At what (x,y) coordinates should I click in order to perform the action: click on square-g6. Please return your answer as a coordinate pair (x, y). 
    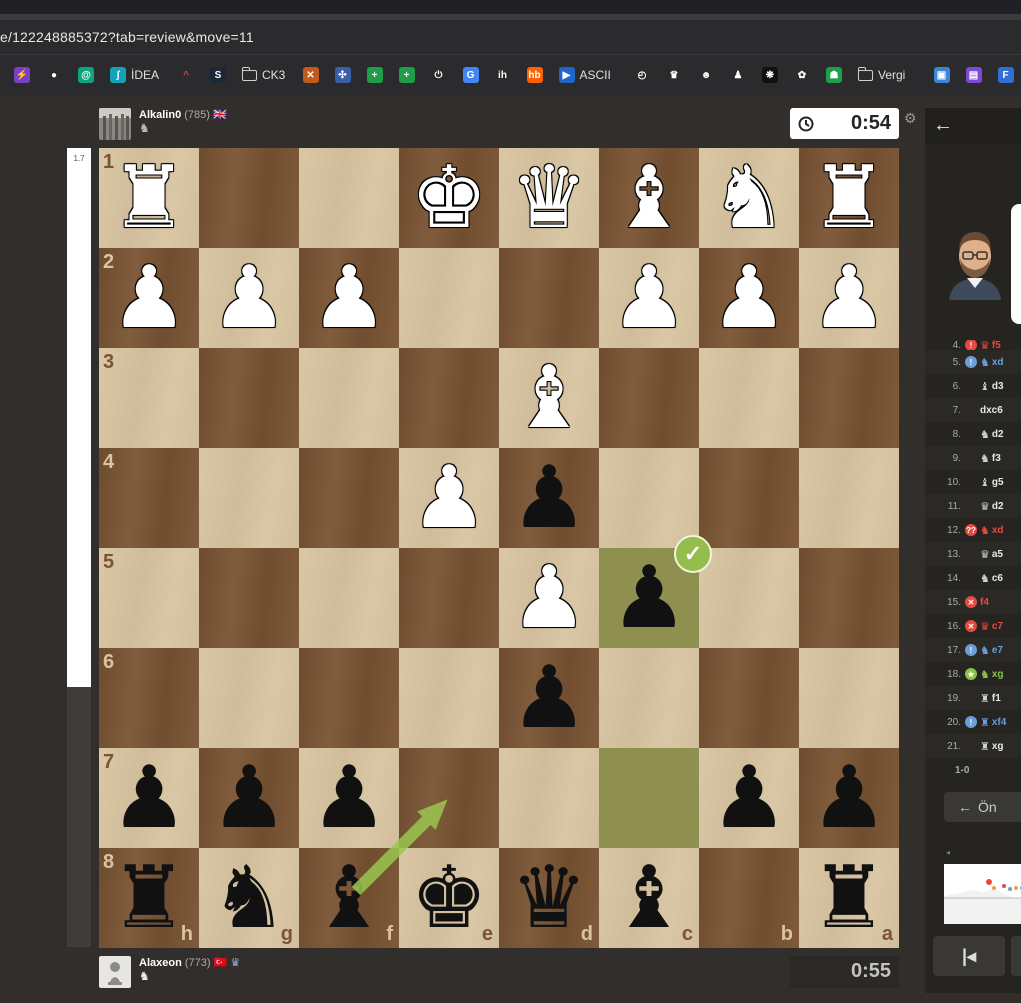
    Looking at the image, I should click on (249, 698).